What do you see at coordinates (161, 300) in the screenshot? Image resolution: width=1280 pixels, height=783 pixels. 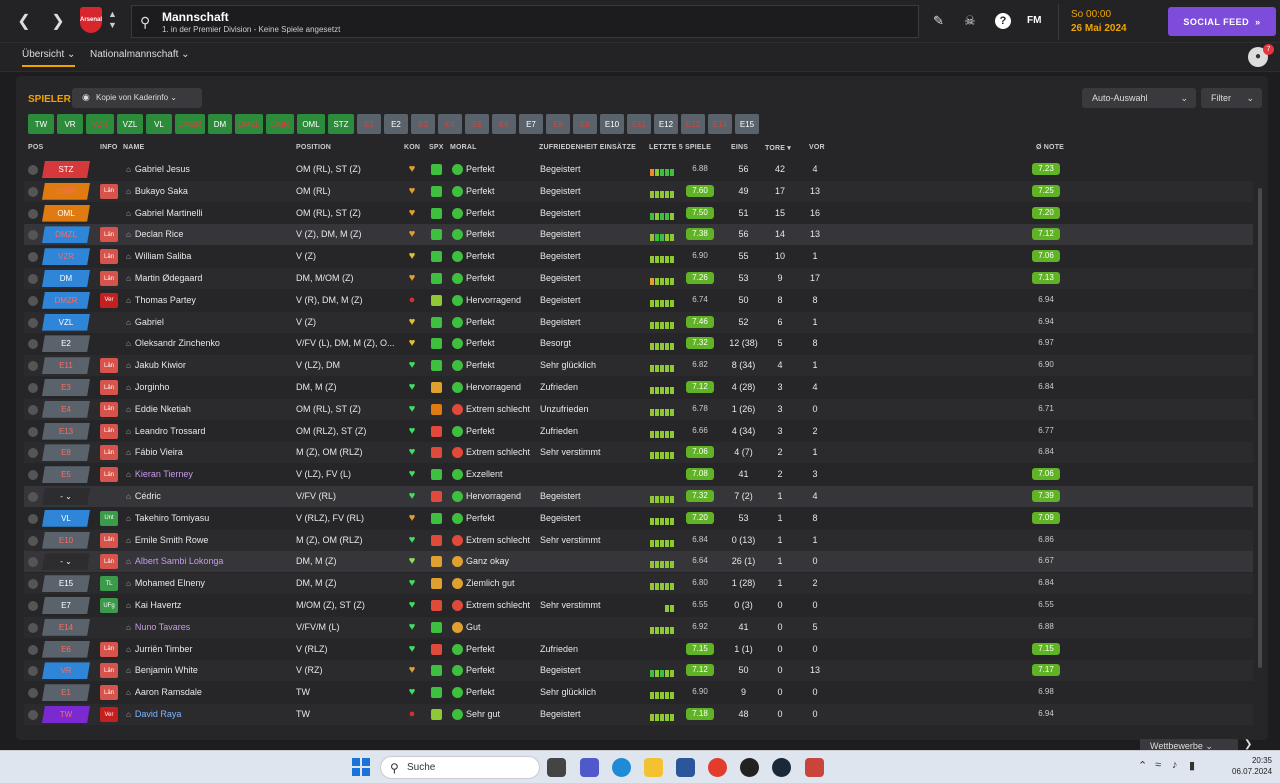 I see `player-name: ⌂ Thomas Partey` at bounding box center [161, 300].